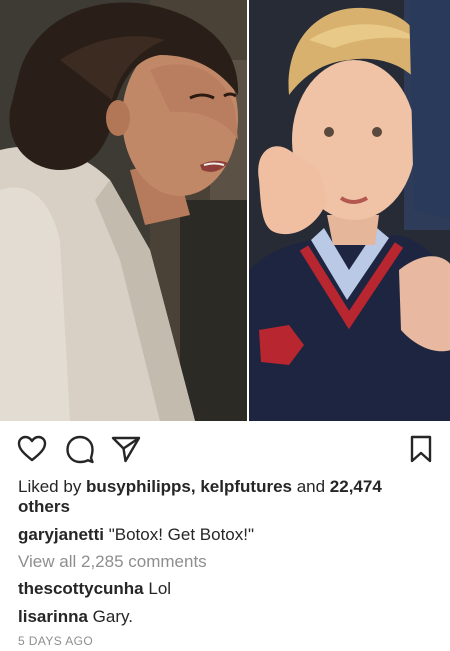  Describe the element at coordinates (52, 486) in the screenshot. I see `likes-prefix: Liked by` at that location.